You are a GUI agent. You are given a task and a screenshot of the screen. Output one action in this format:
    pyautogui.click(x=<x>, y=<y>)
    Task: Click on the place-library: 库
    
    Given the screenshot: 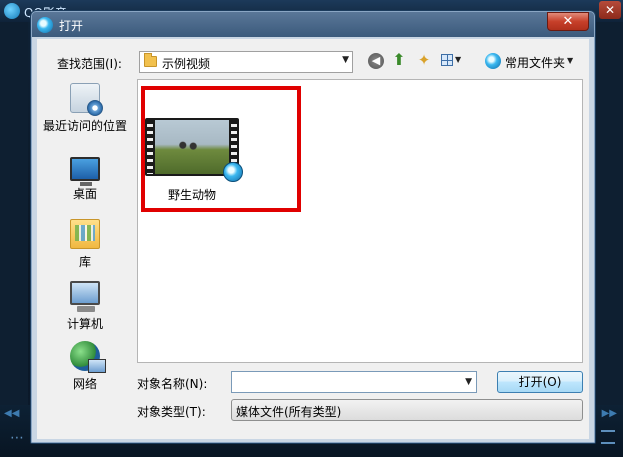 What is the action you would take?
    pyautogui.click(x=85, y=244)
    